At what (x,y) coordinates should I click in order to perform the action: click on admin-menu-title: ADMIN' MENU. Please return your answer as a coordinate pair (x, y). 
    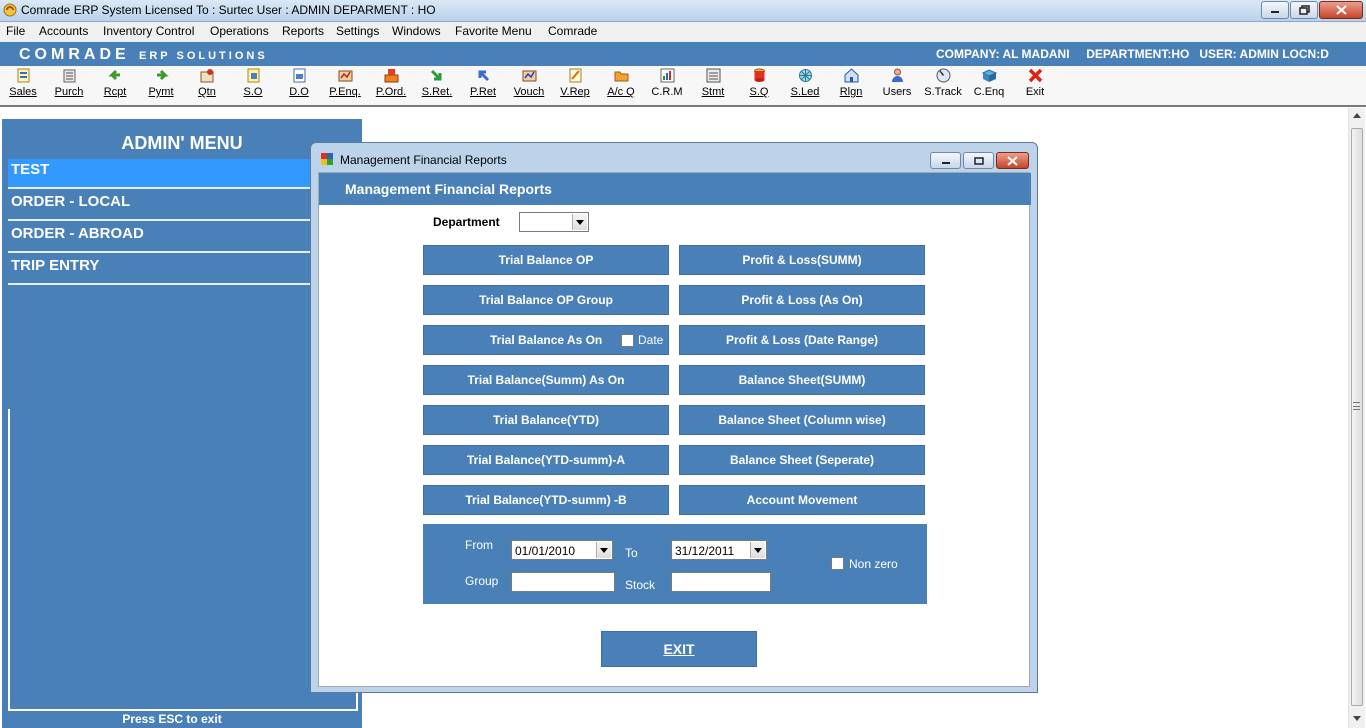
    Looking at the image, I should click on (182, 143).